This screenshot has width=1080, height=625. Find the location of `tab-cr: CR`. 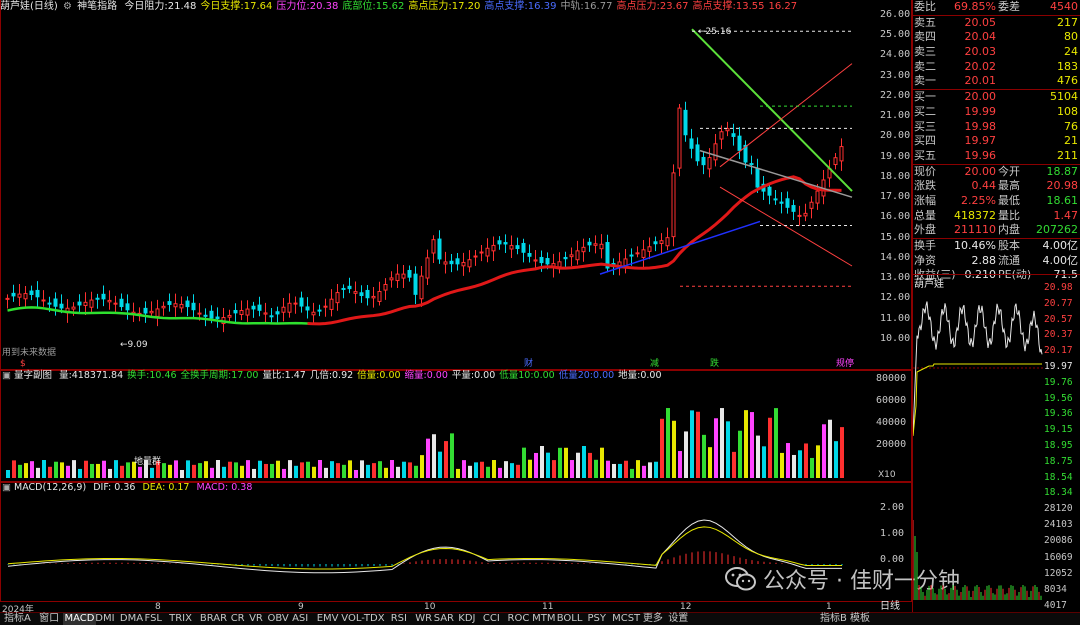

tab-cr: CR is located at coordinates (238, 619).